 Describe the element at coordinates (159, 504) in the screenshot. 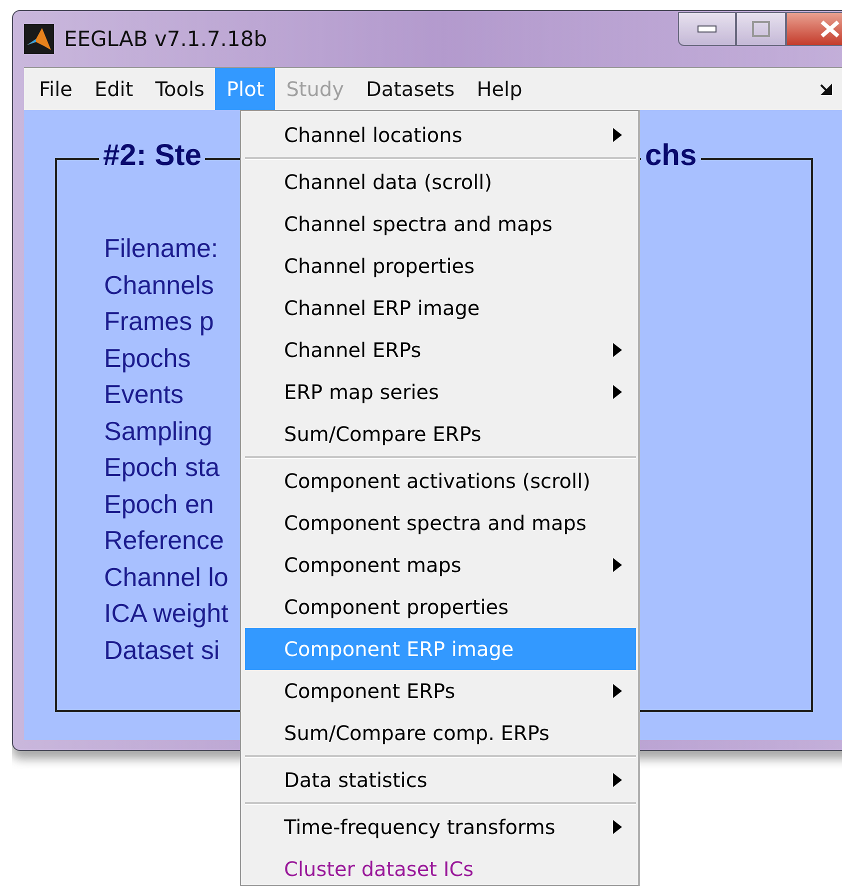

I see `field-label: Epoch en` at that location.